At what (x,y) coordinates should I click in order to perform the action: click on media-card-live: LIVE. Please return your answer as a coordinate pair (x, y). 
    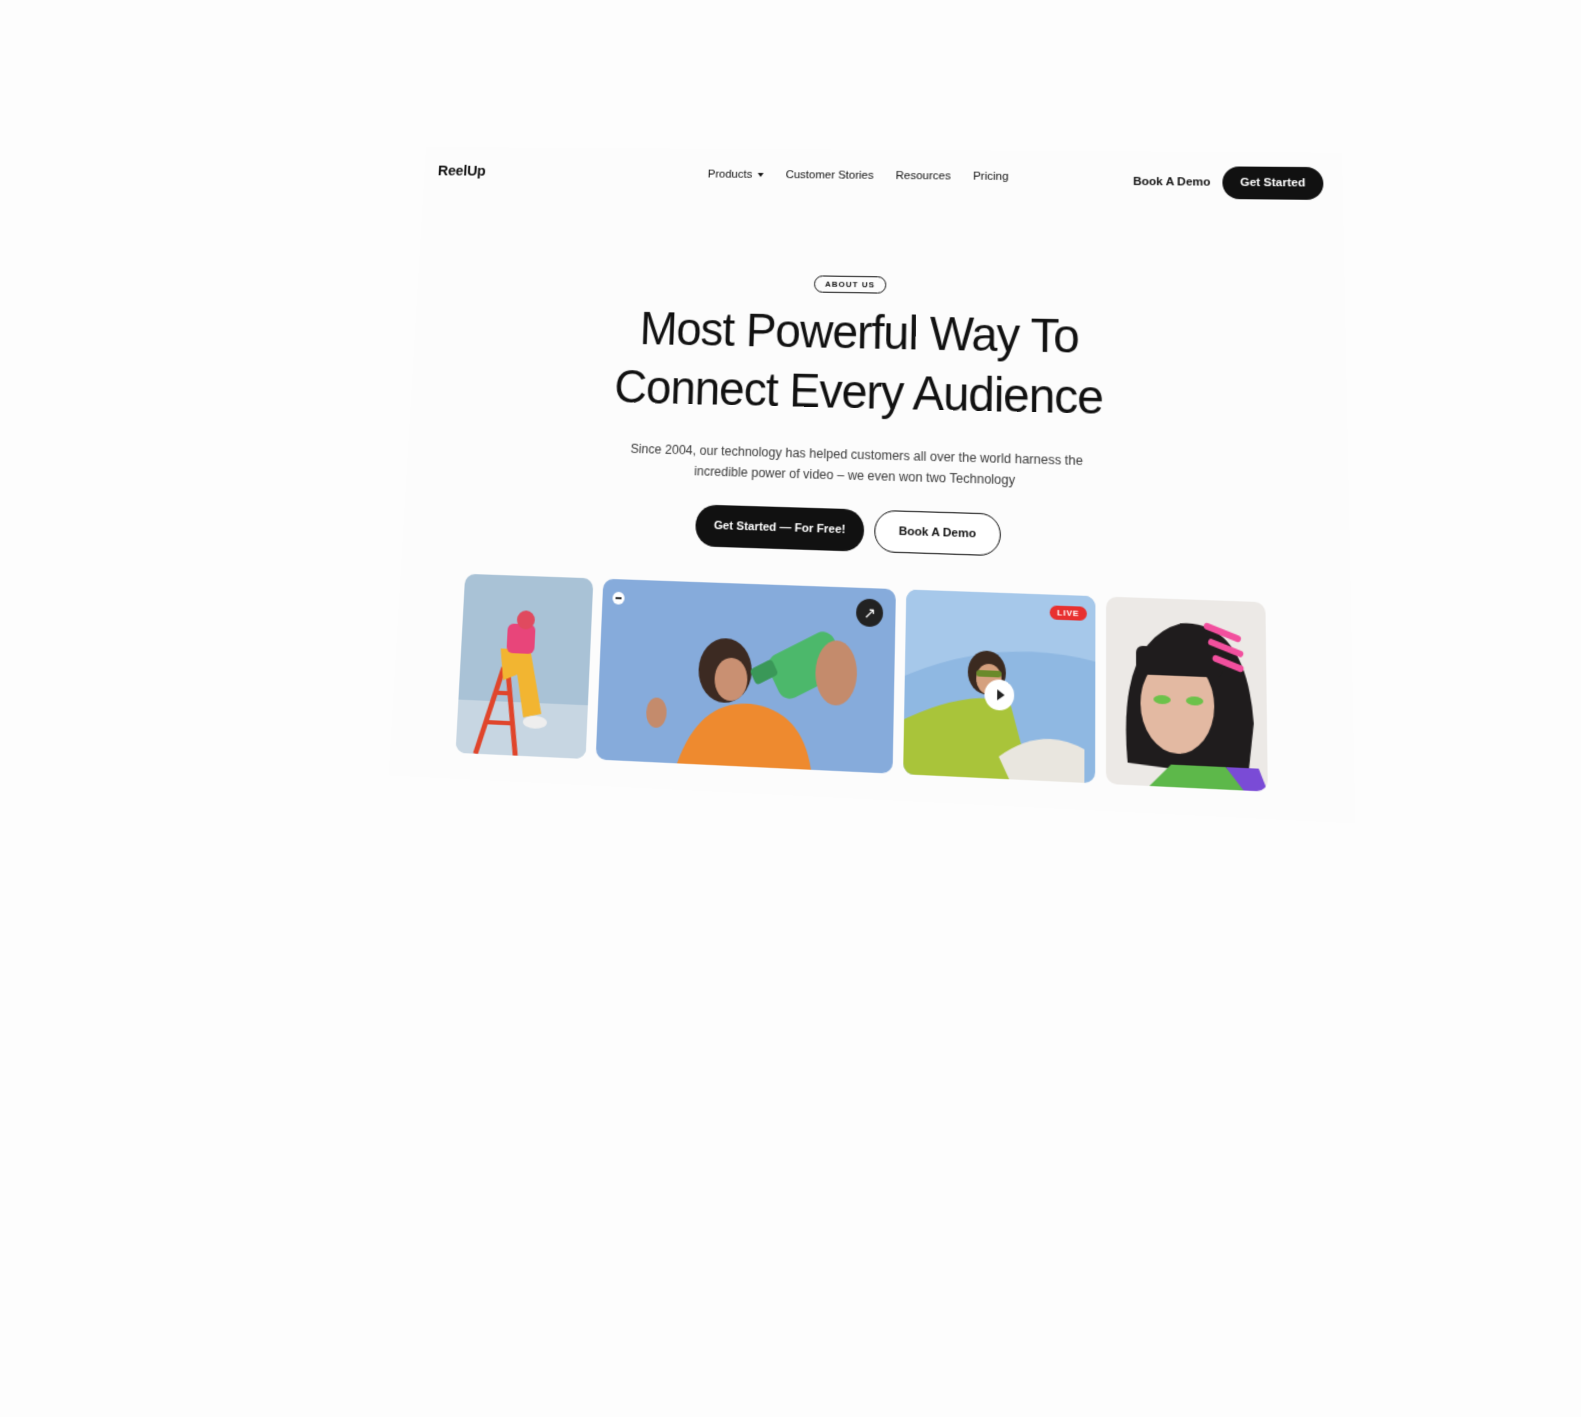
    Looking at the image, I should click on (999, 686).